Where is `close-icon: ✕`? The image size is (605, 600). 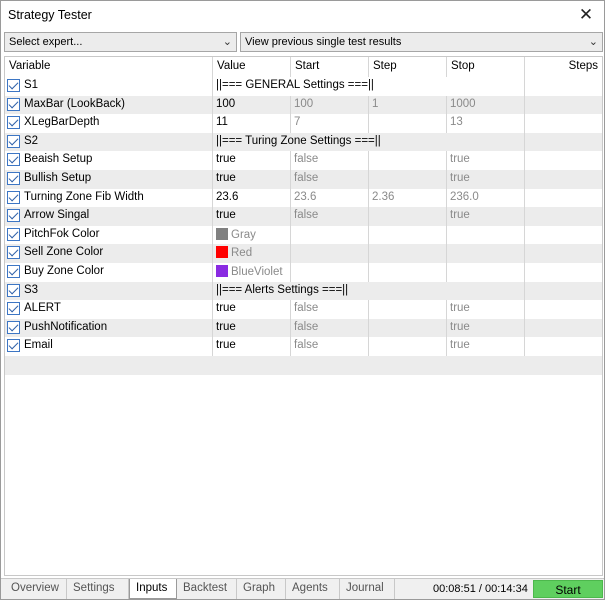 close-icon: ✕ is located at coordinates (586, 15).